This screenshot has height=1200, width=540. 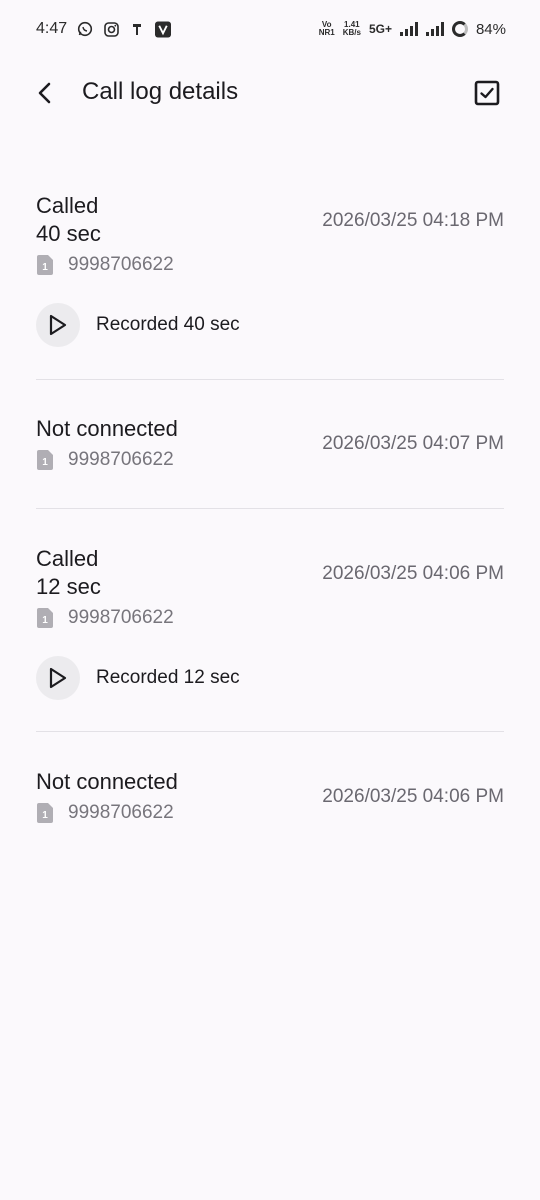 I want to click on signal-2-icon, so click(x=434, y=29).